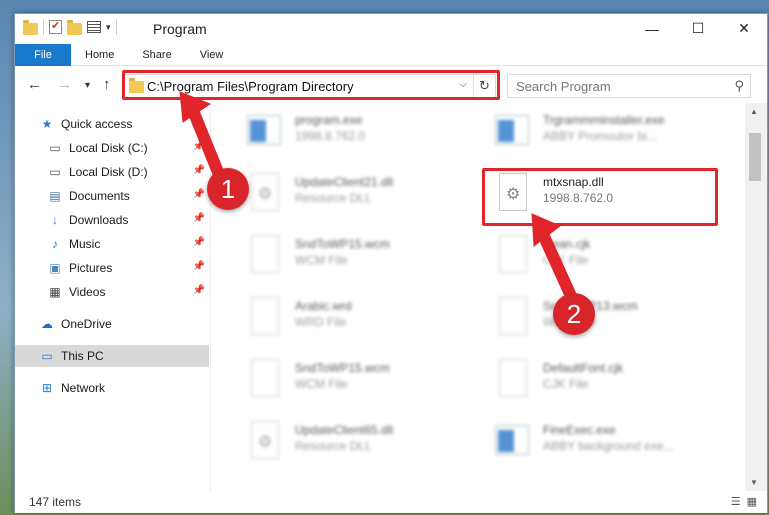 Image resolution: width=769 pixels, height=515 pixels. What do you see at coordinates (744, 501) in the screenshot?
I see `view-toggles: ☰ ▦` at bounding box center [744, 501].